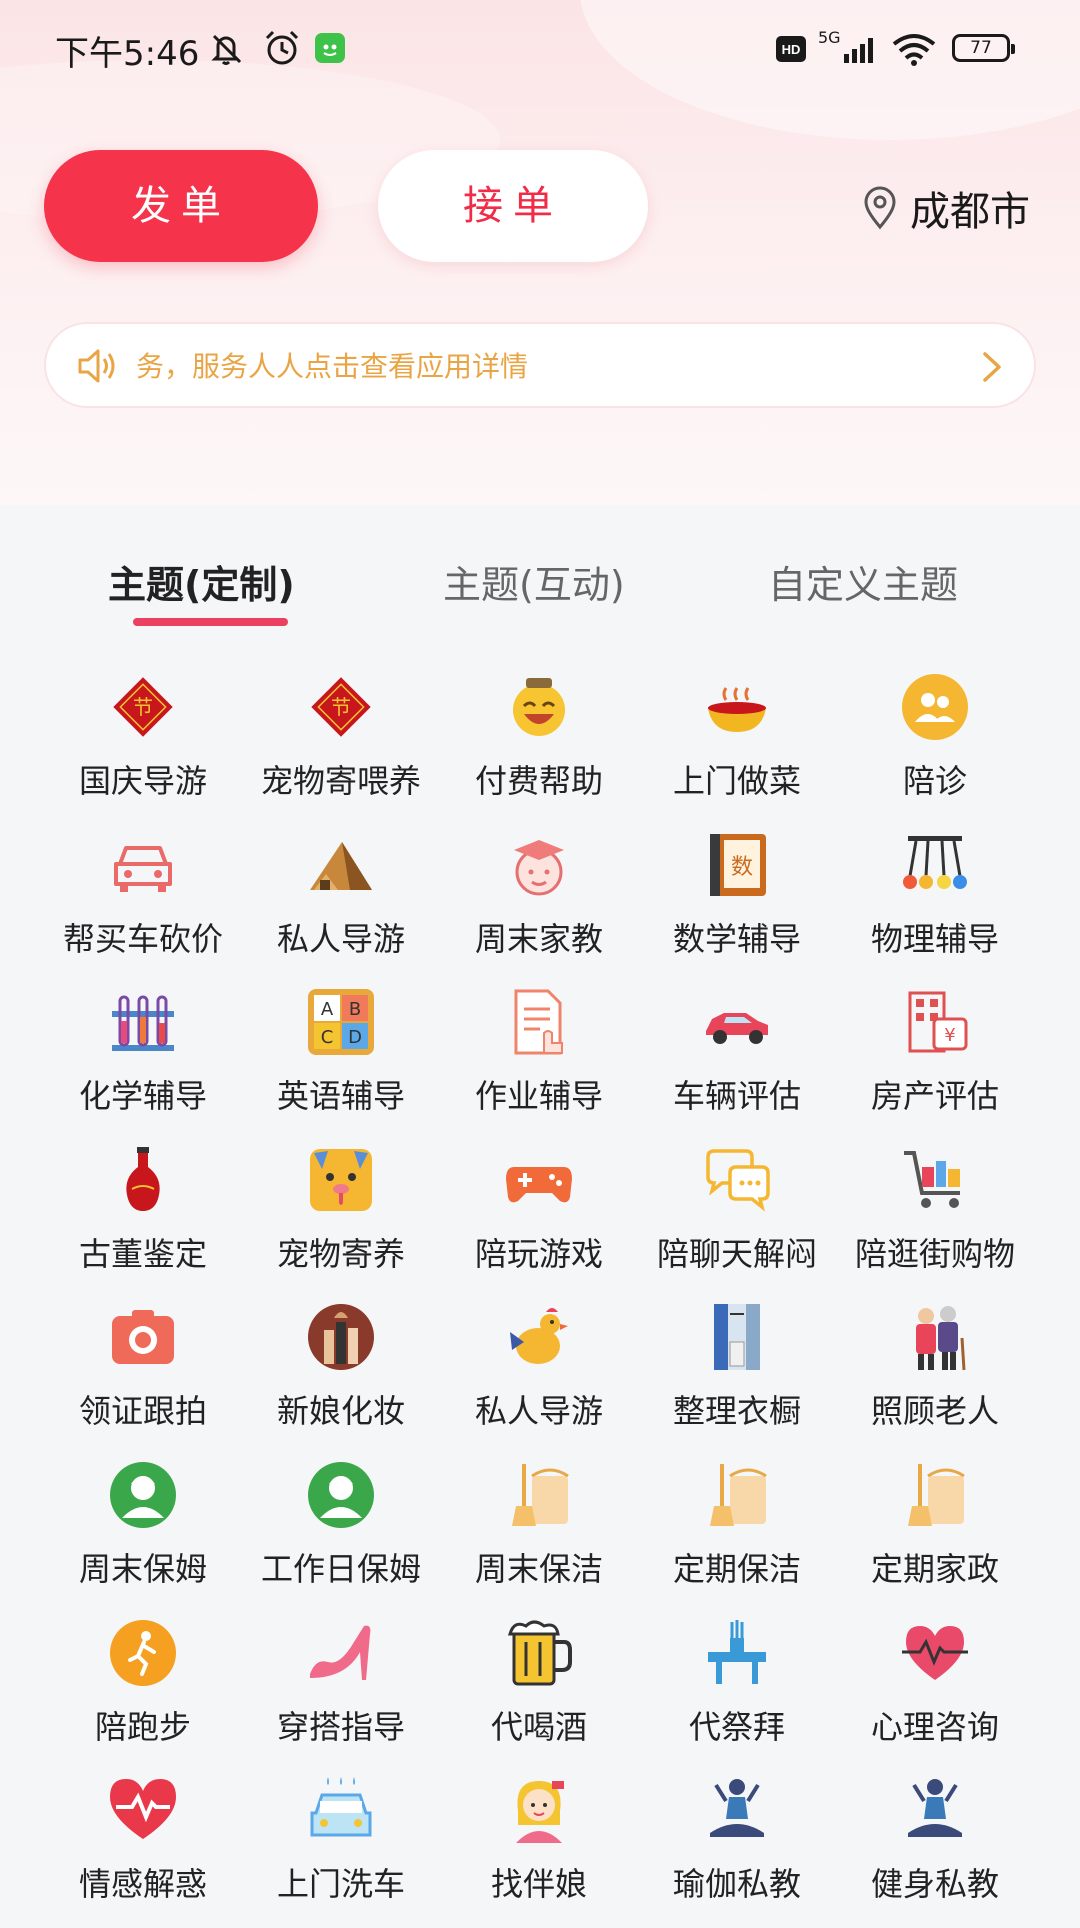 This screenshot has height=1928, width=1080. Describe the element at coordinates (540, 50) in the screenshot. I see `status-bar: 下午5:46 HD 5G 77` at that location.